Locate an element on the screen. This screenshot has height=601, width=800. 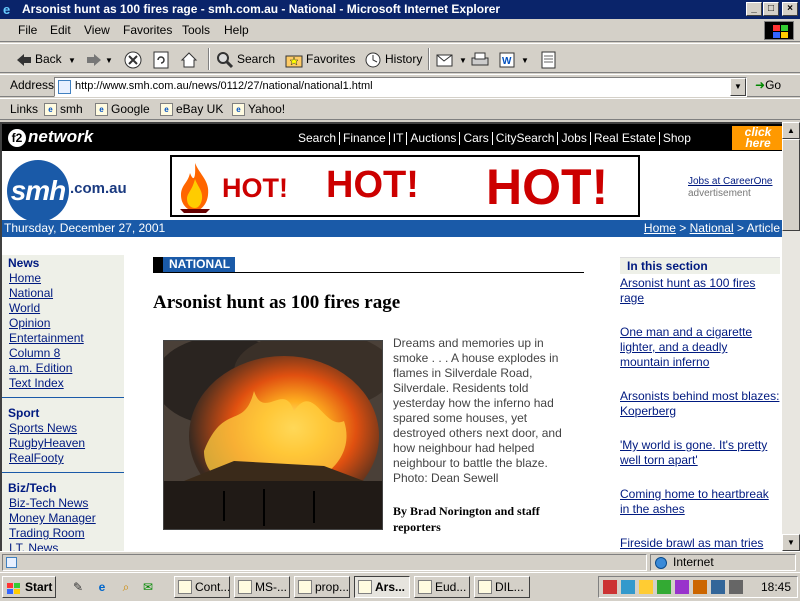
mail-dropdown-icon: ▼ is located at coordinates (463, 60).